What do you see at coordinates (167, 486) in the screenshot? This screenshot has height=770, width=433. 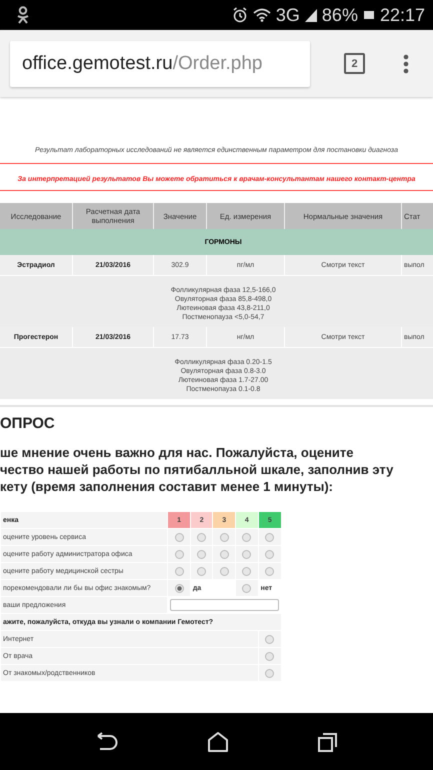 I see `intro-text: кету (время заполнения составит менее 1 минуты):` at bounding box center [167, 486].